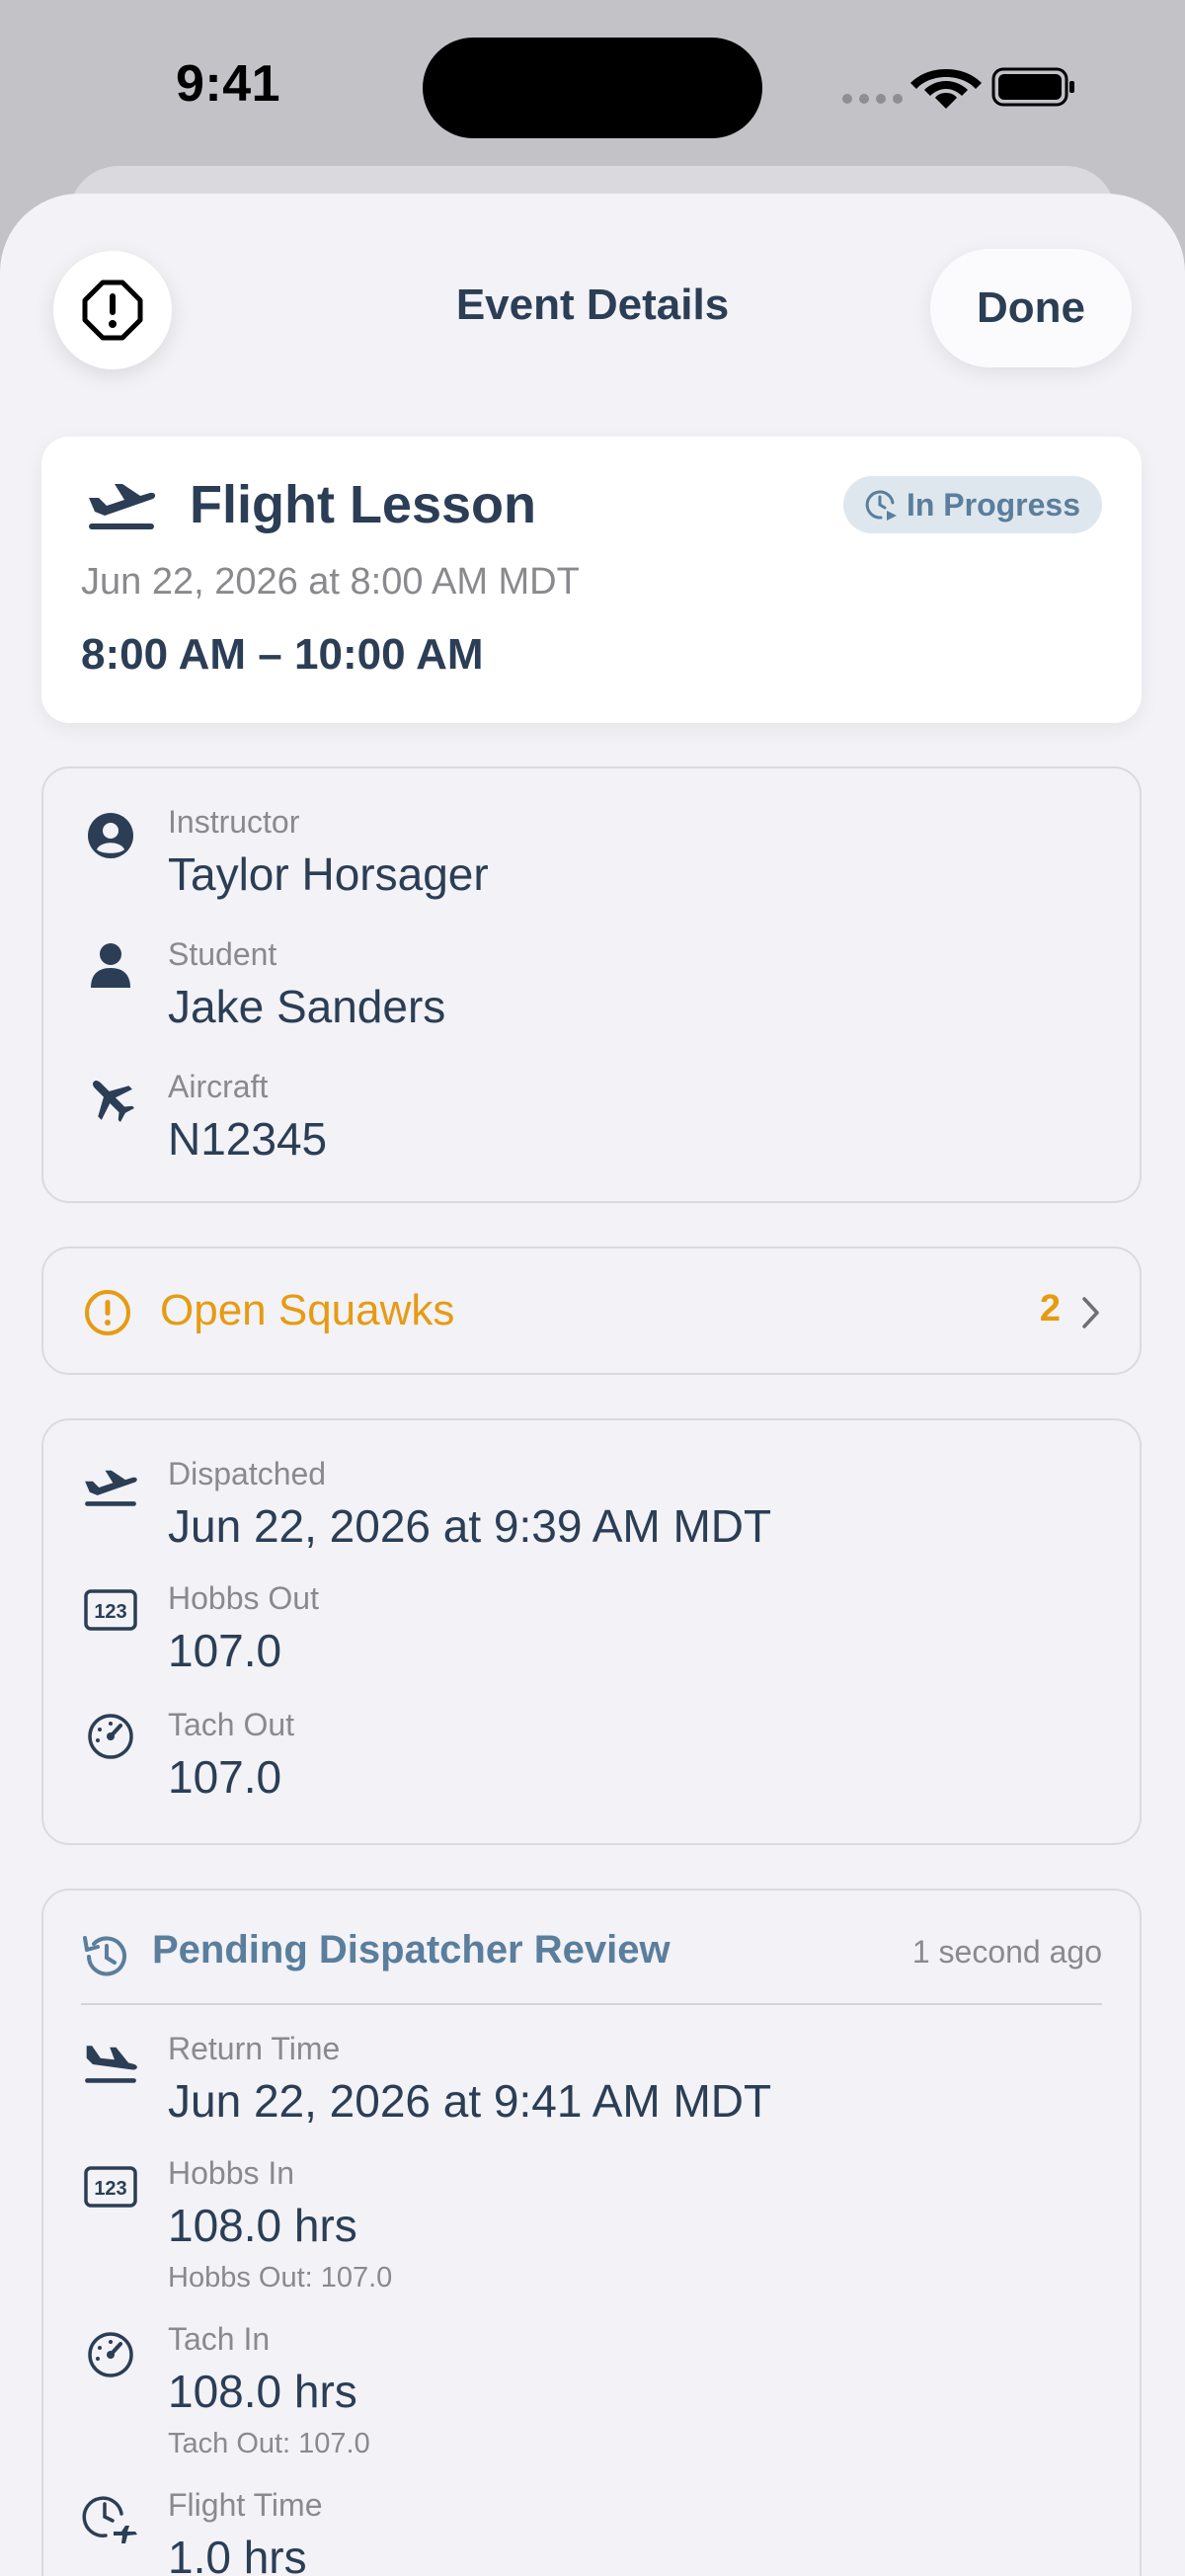  I want to click on status-badge: In Progress, so click(972, 504).